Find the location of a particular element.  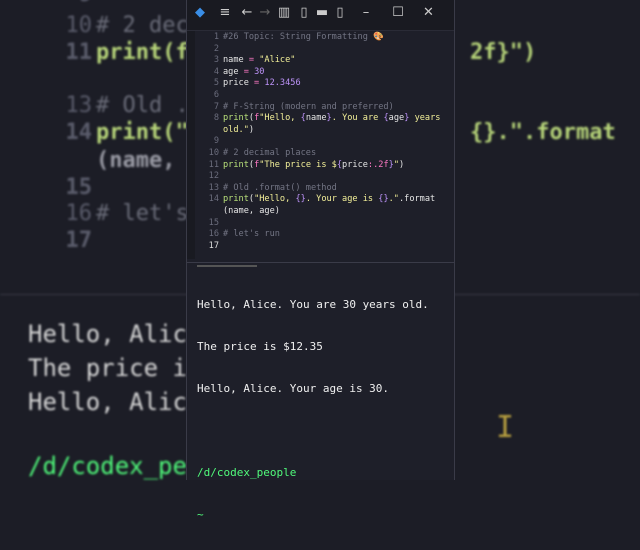

code-line: 3 name = "Alice" is located at coordinates (245, 61).